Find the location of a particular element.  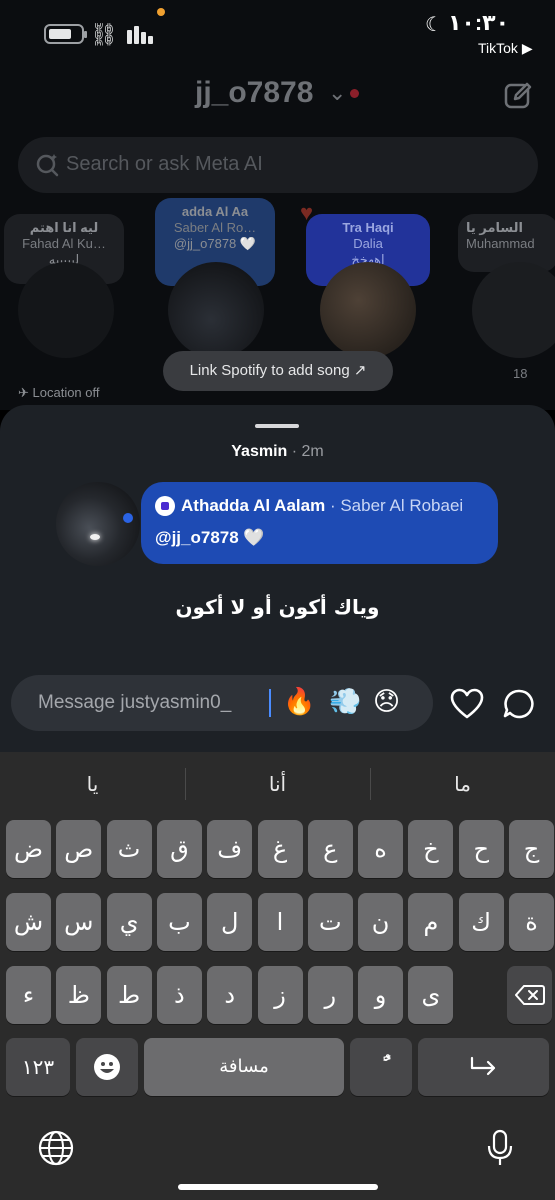

text-cursor is located at coordinates (270, 703).